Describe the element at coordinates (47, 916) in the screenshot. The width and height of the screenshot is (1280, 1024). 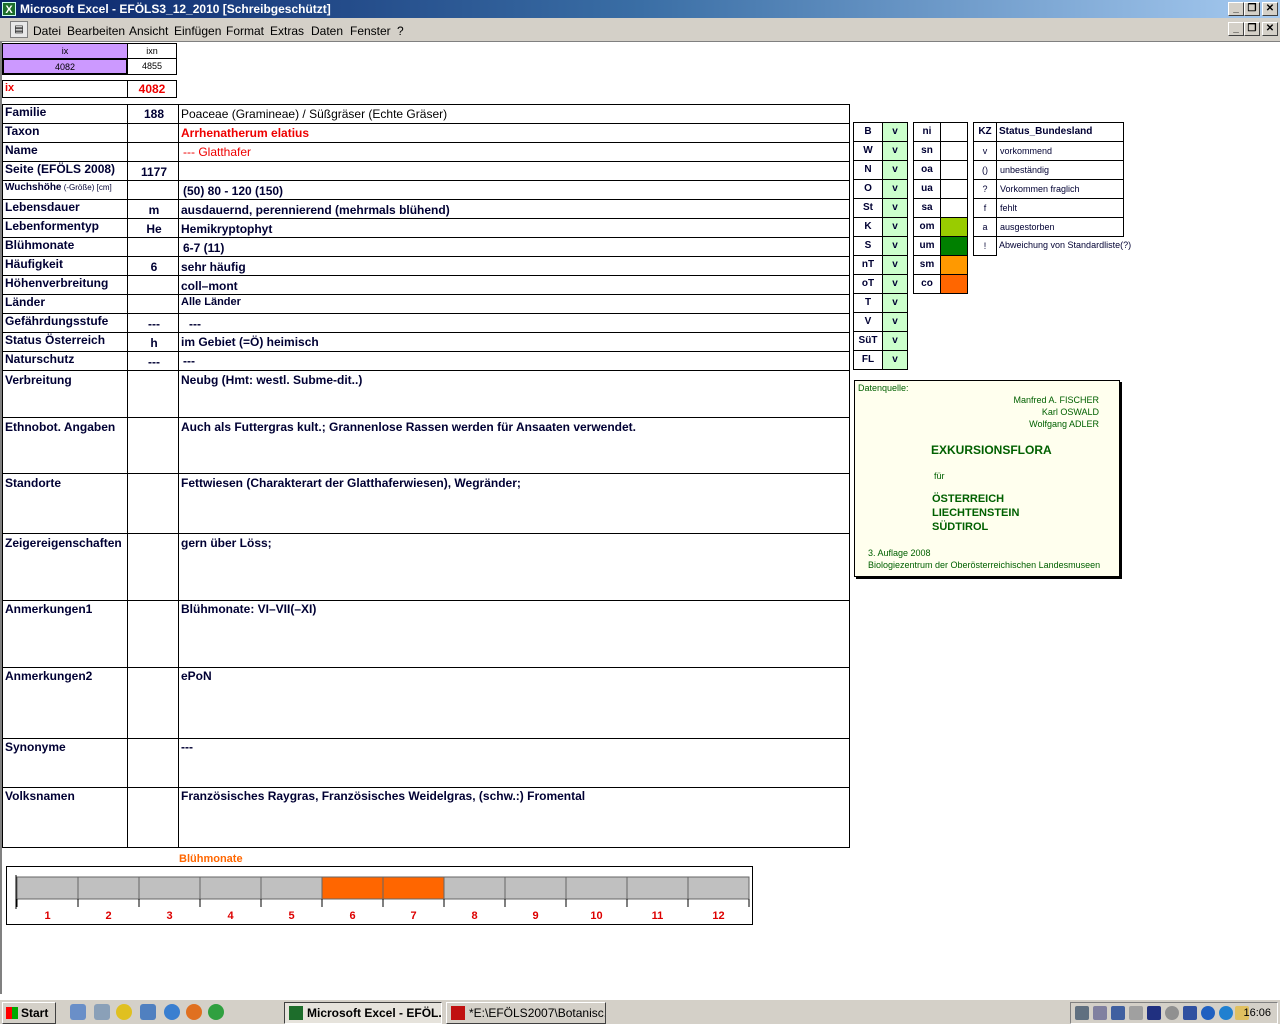
I see `month-label: 1` at that location.